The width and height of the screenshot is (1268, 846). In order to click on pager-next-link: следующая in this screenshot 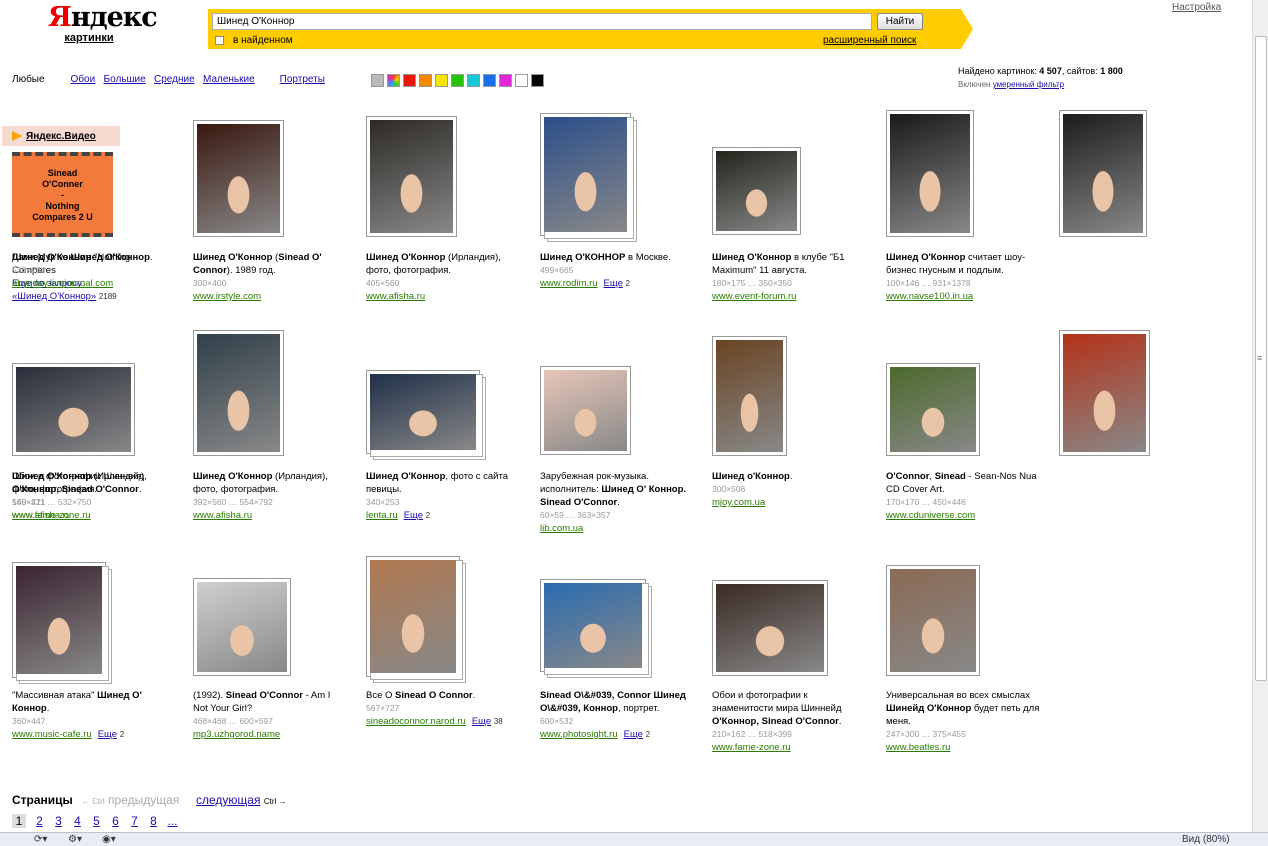, I will do `click(228, 800)`.